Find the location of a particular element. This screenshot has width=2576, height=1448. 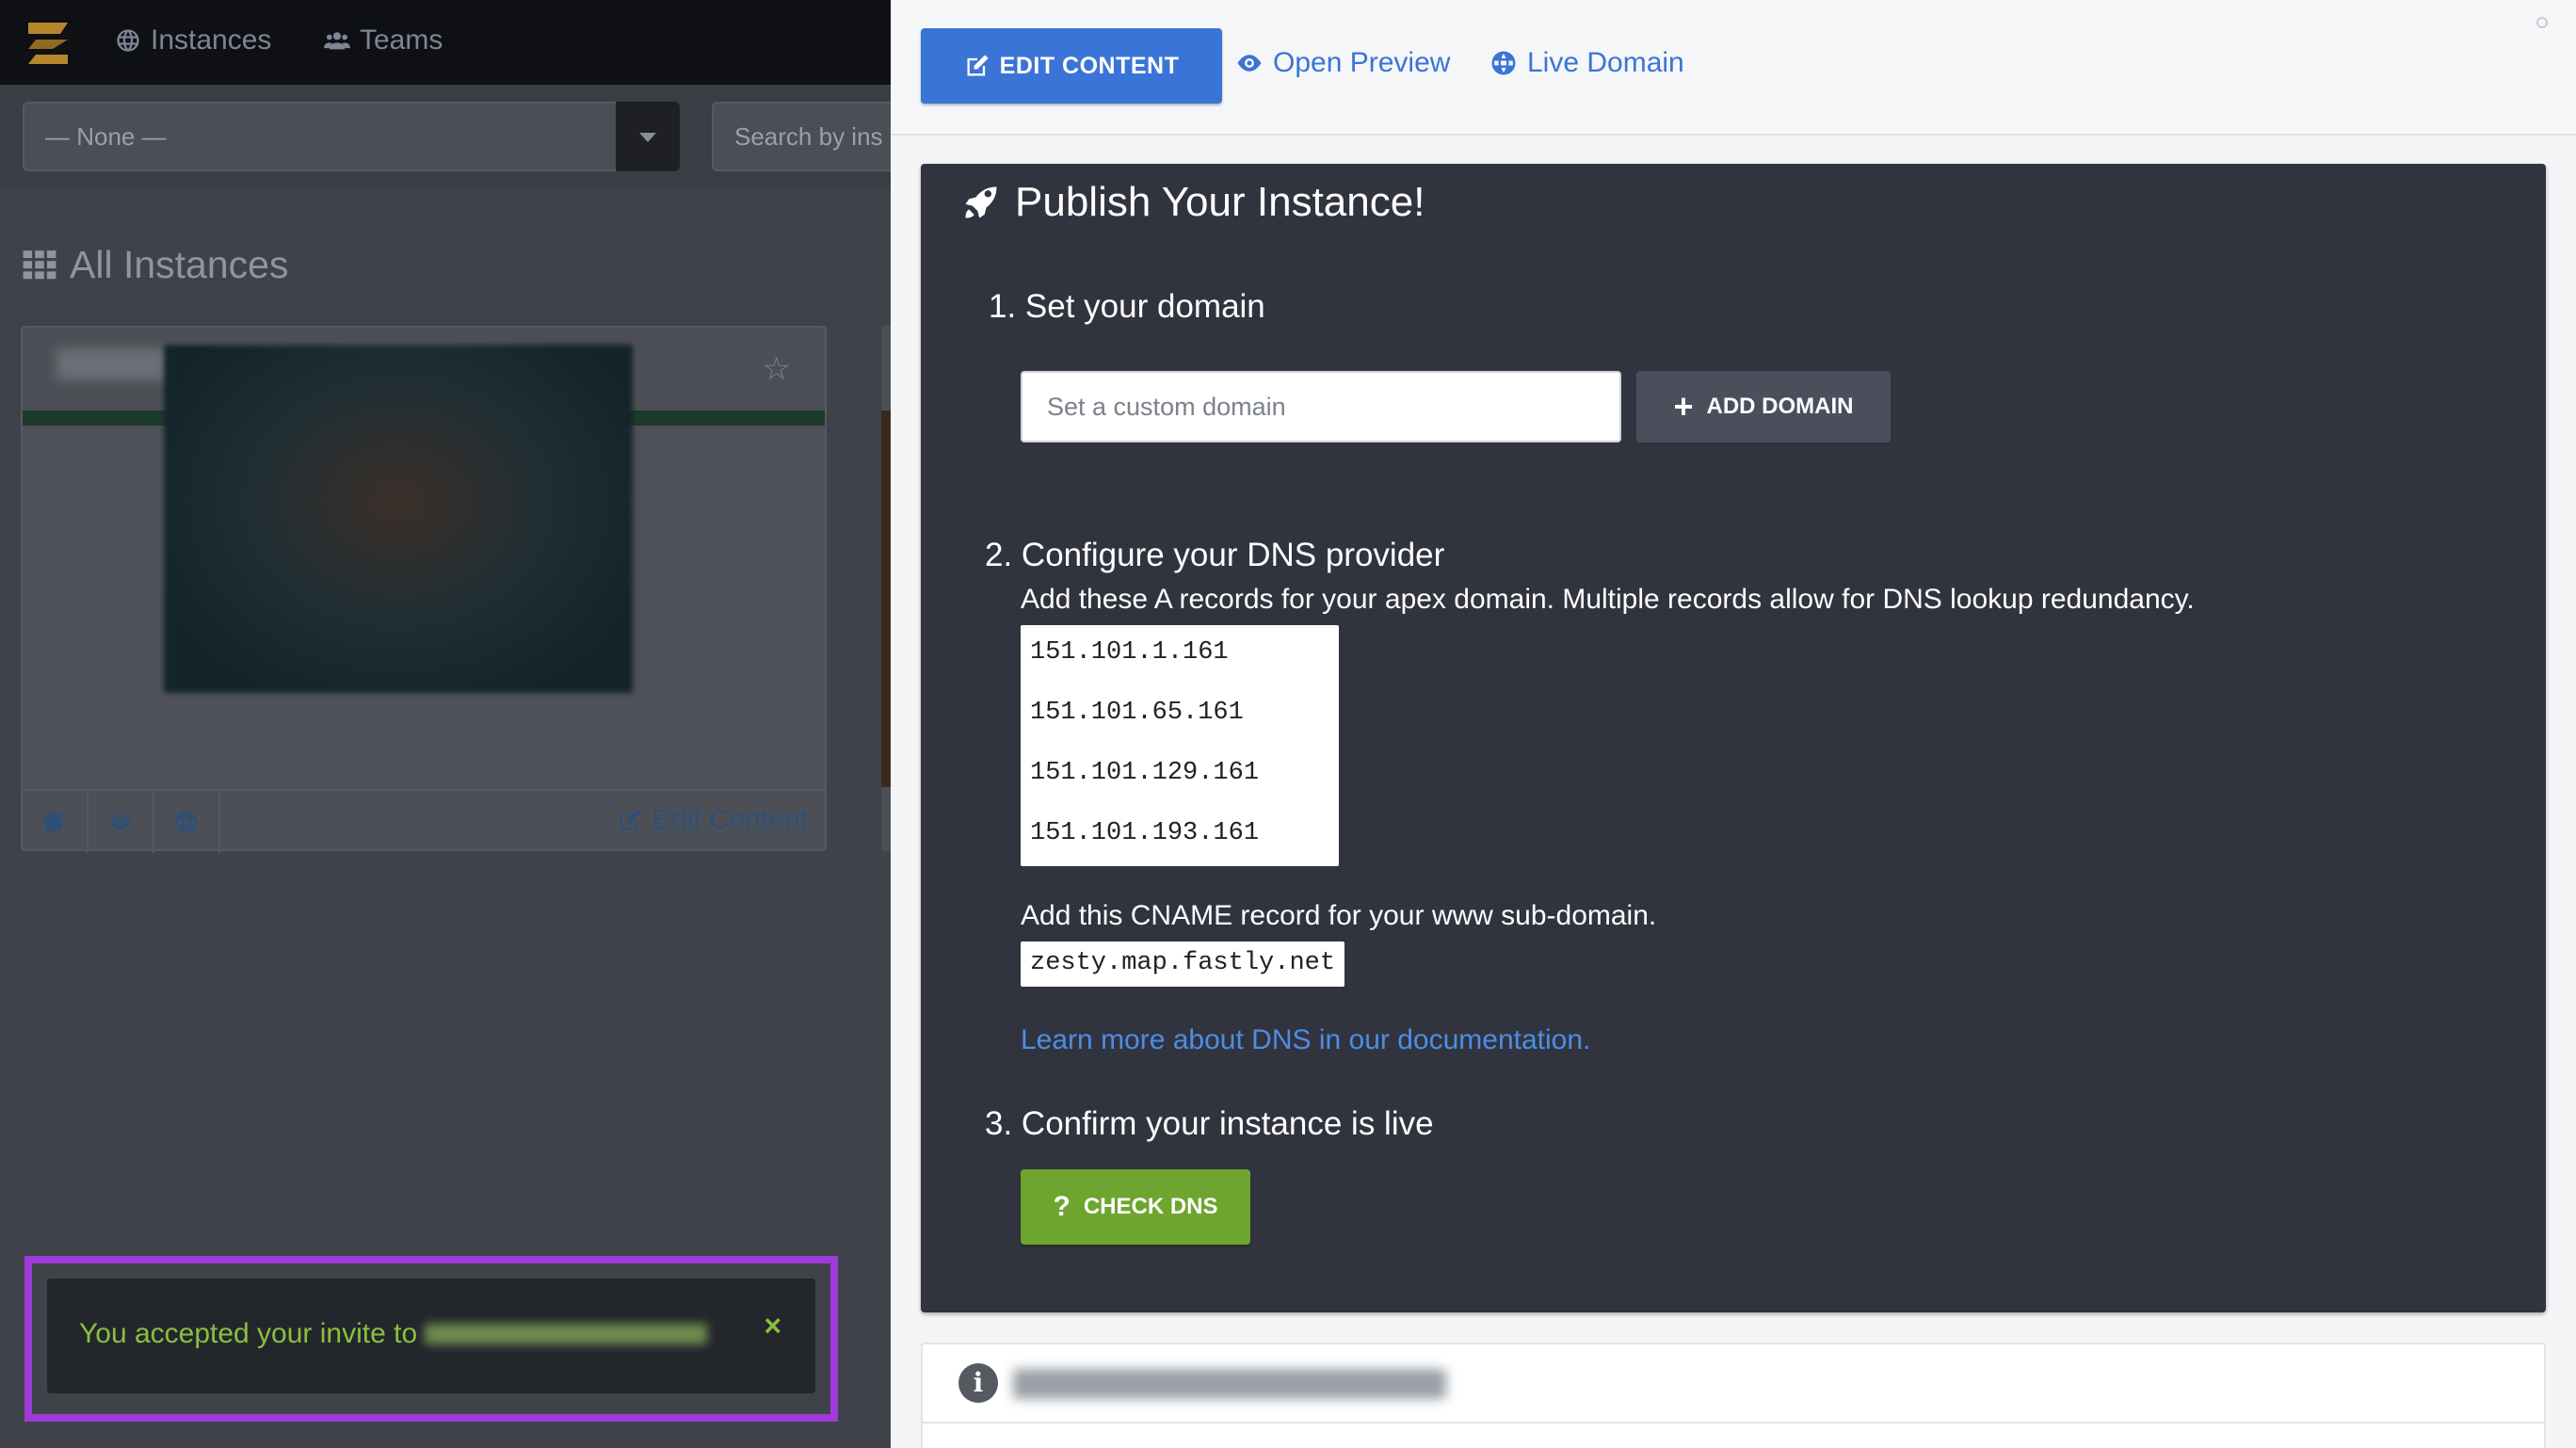

card-settings-button is located at coordinates (56, 822).